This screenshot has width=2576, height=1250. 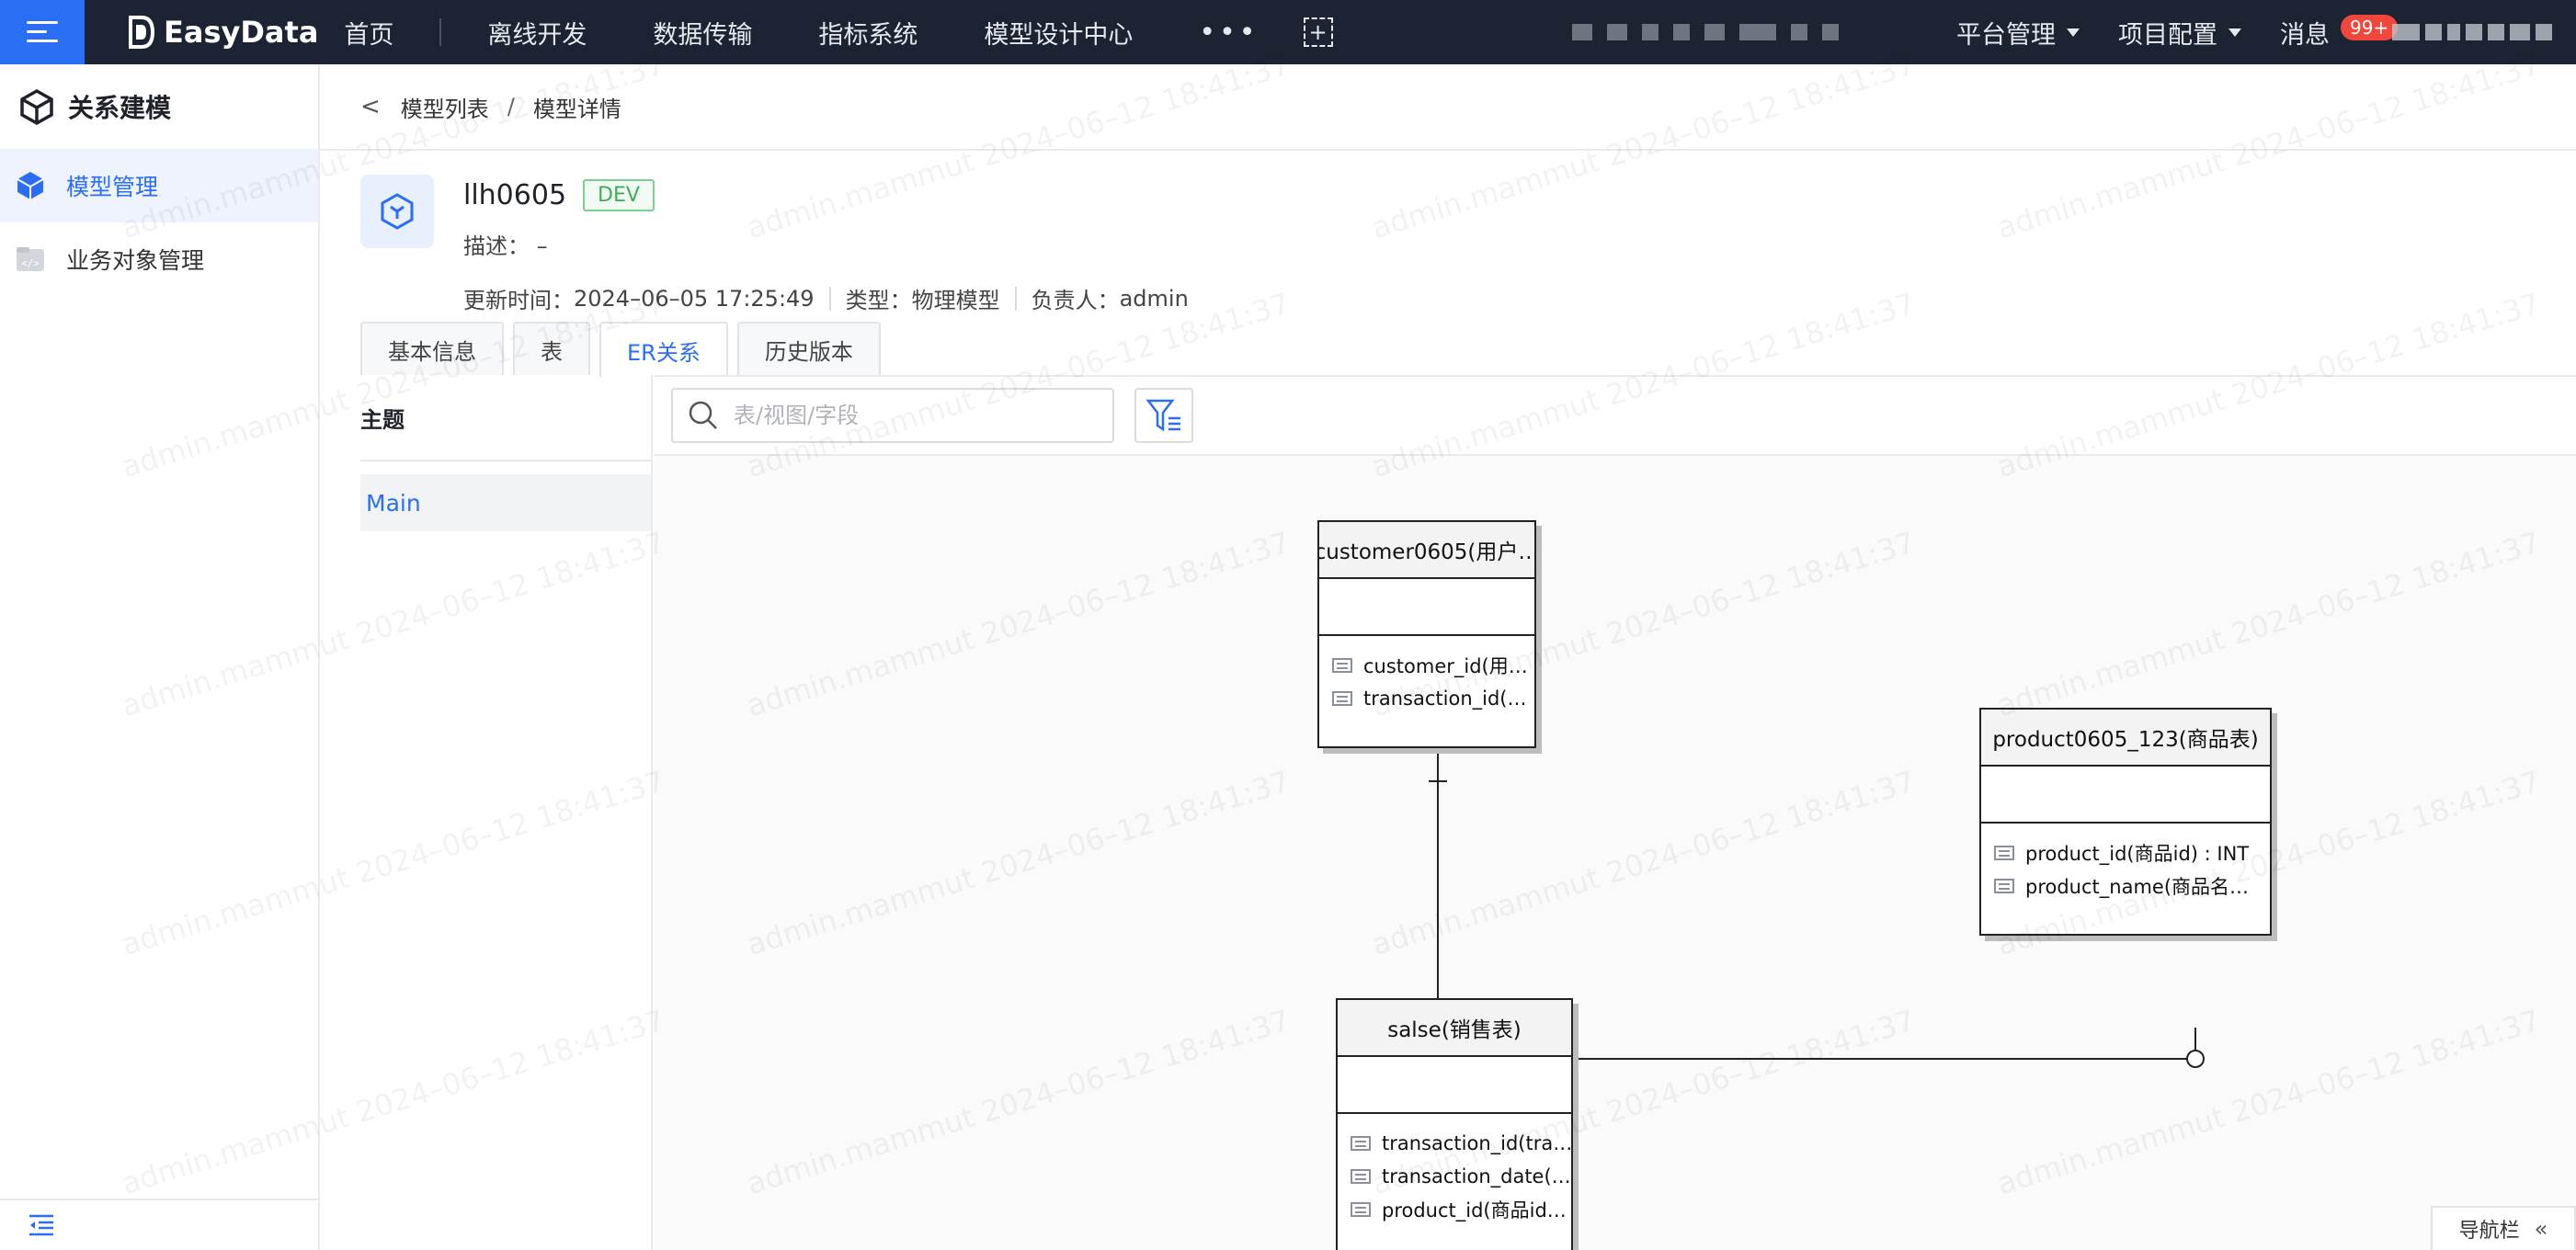 I want to click on description-label: 描述：, so click(x=496, y=246).